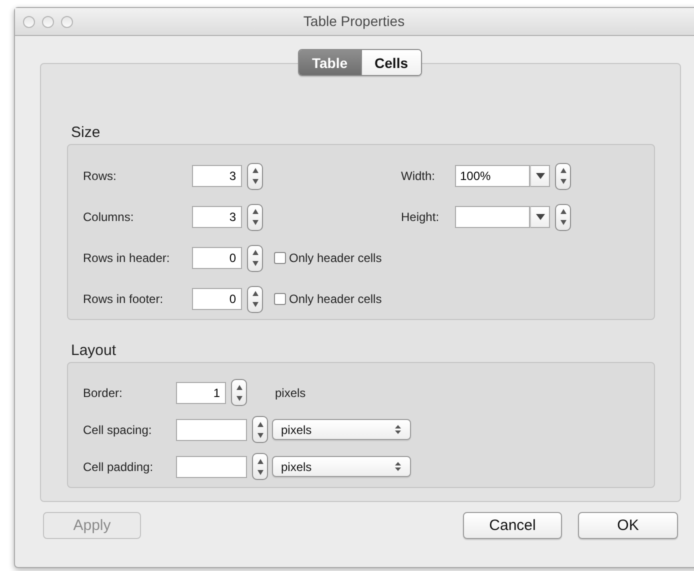 The height and width of the screenshot is (571, 694). I want to click on field-label: Rows in footer:, so click(123, 299).